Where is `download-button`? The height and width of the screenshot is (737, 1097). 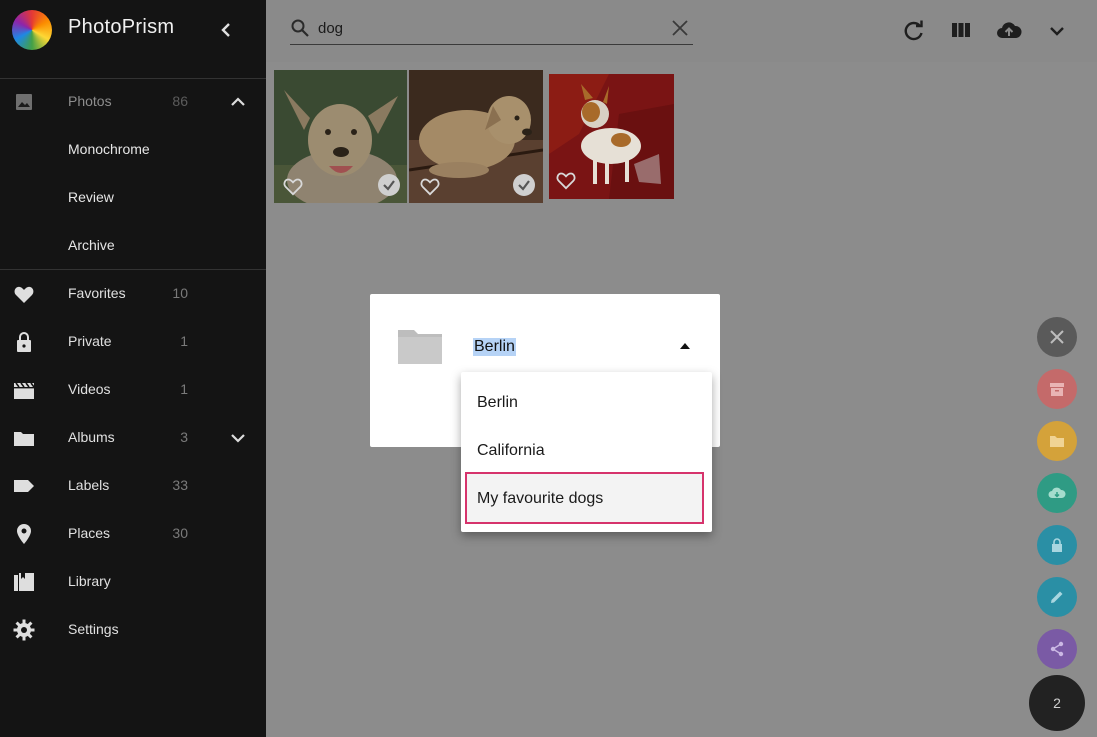 download-button is located at coordinates (1057, 493).